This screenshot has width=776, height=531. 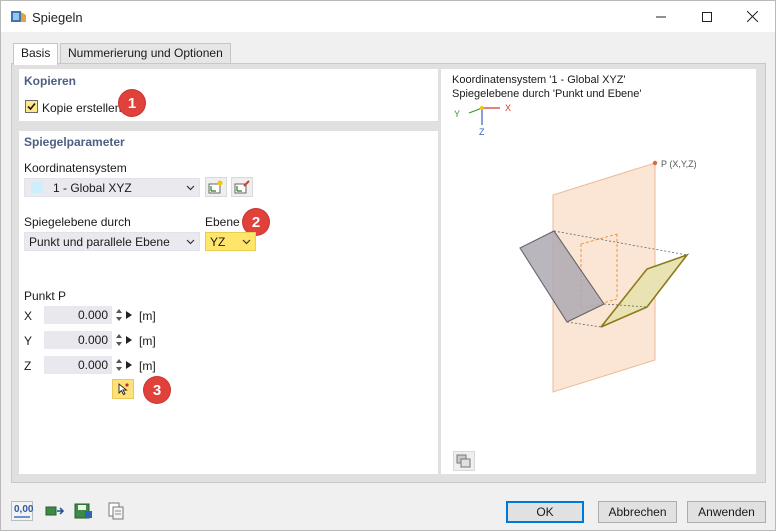 I want to click on koordinatensystem-label: Koordinatensystem, so click(x=75, y=168).